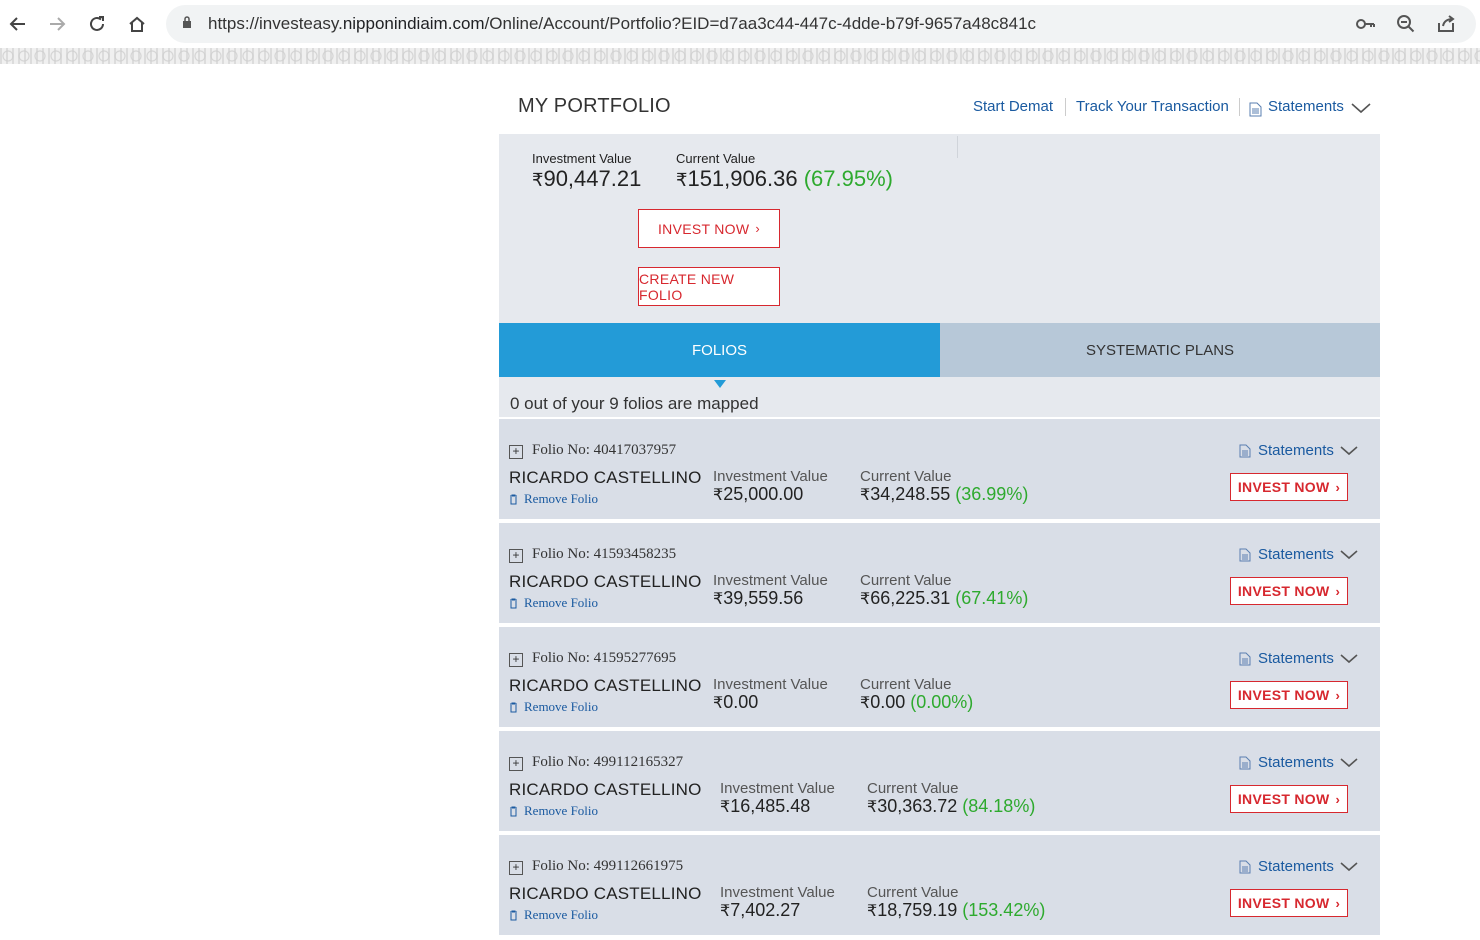  Describe the element at coordinates (1406, 24) in the screenshot. I see `zoom-icon` at that location.